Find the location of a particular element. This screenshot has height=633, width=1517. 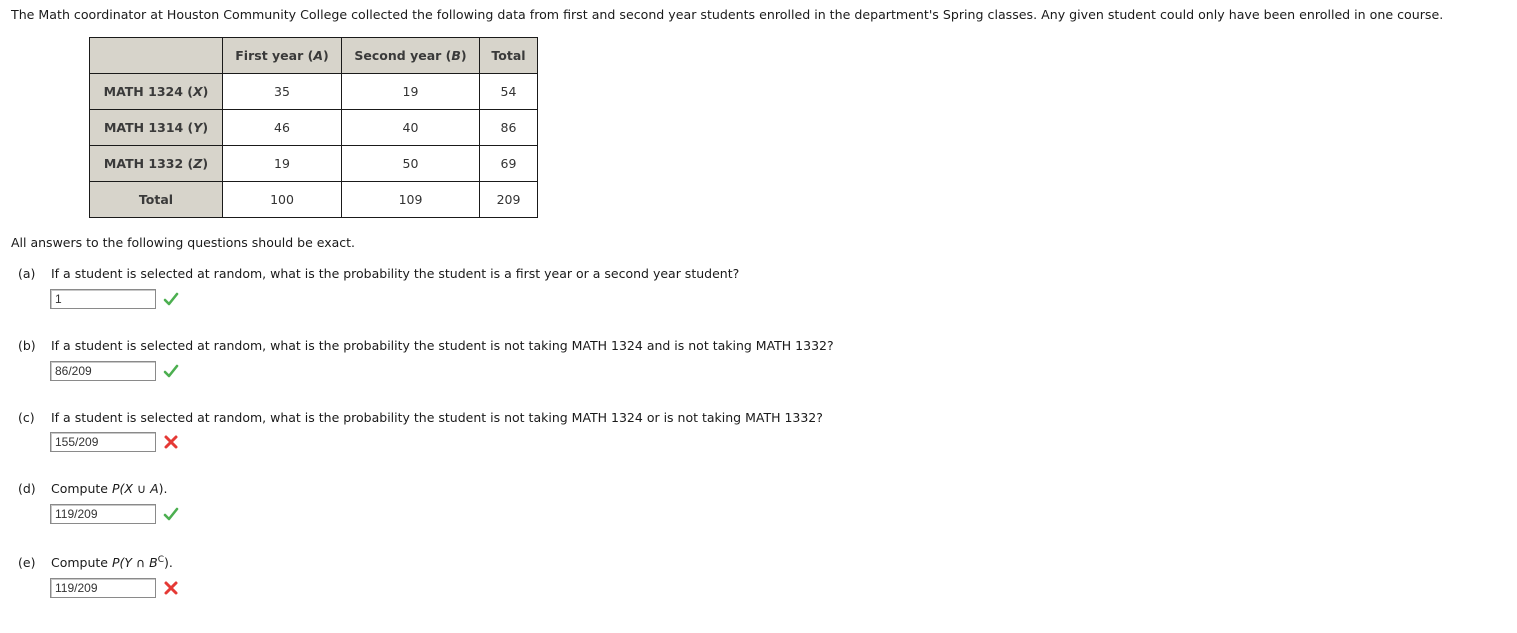

question-d: (d) Compute P(X ∪ A). is located at coordinates (93, 488).